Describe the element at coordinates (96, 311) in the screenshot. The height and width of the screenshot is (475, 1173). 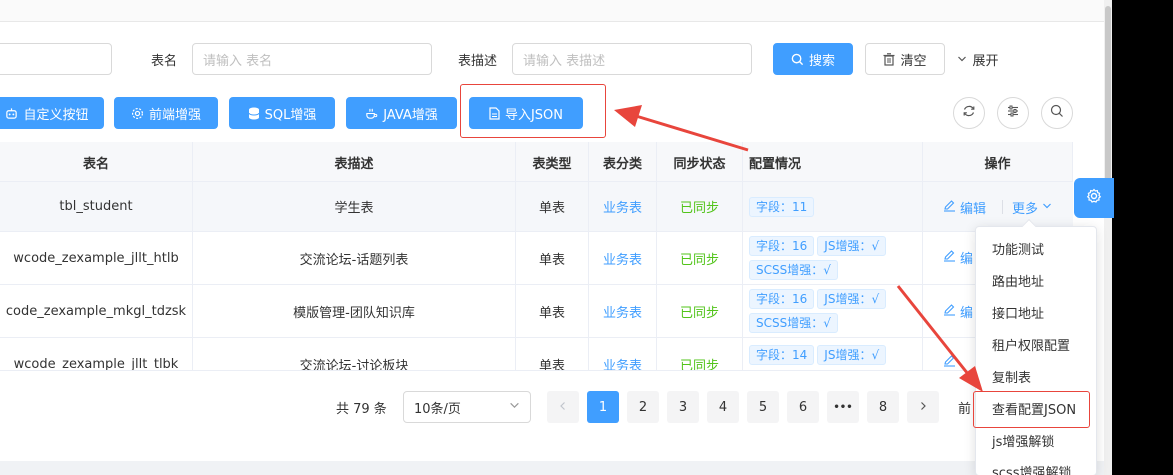
I see `cell-table-name: code_zexample_mkgl_tdzsk` at that location.